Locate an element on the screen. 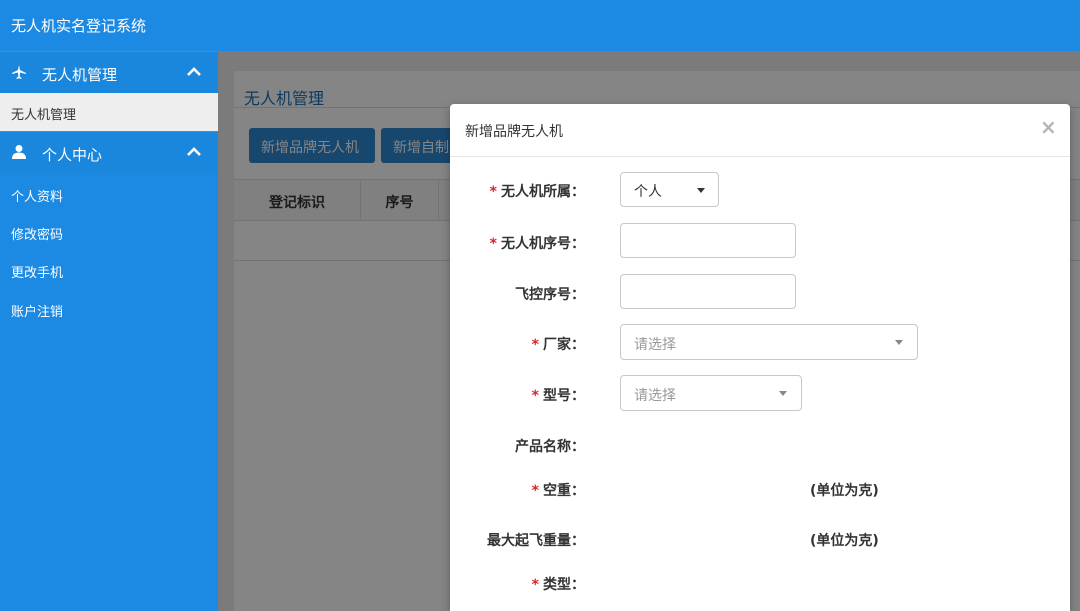 Image resolution: width=1080 pixels, height=611 pixels. watermark-logo-icon: 值 is located at coordinates (926, 585).